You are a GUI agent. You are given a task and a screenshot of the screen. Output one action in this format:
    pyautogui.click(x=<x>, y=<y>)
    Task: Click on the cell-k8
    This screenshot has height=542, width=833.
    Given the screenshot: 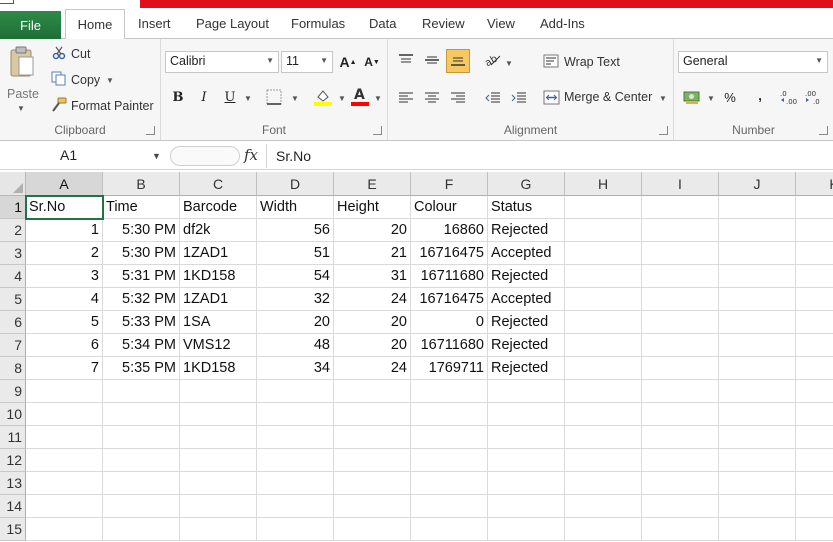 What is the action you would take?
    pyautogui.click(x=814, y=368)
    